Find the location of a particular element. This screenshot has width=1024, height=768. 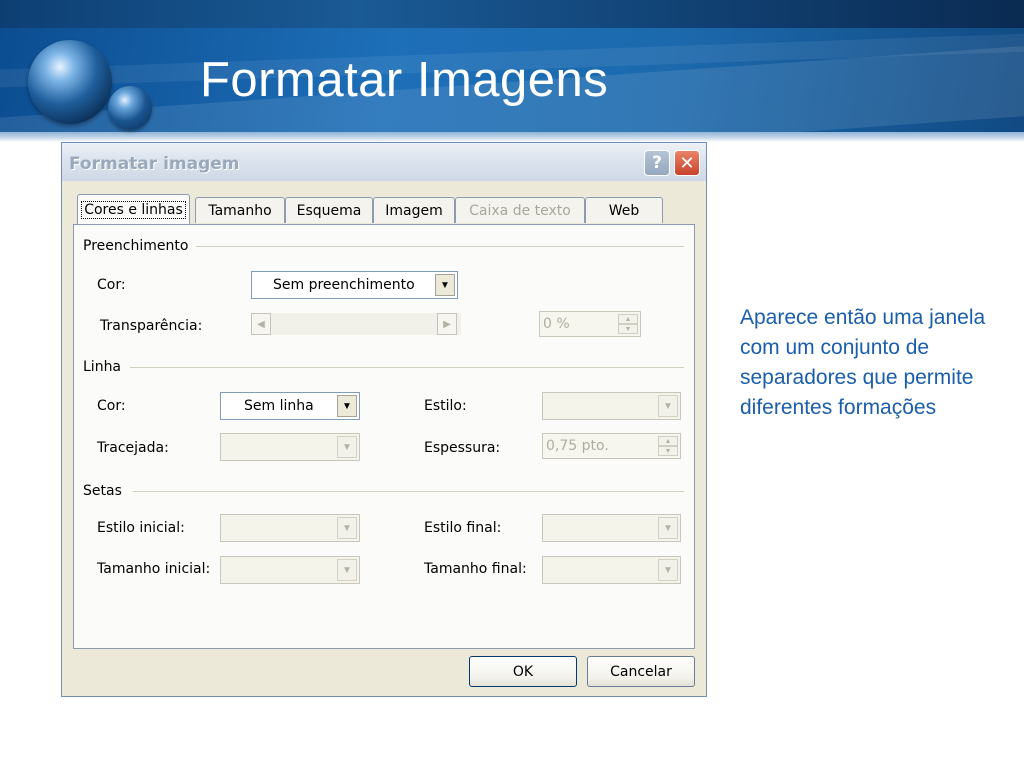

transparency-spinner: 0 % ▲ ▼ is located at coordinates (590, 324).